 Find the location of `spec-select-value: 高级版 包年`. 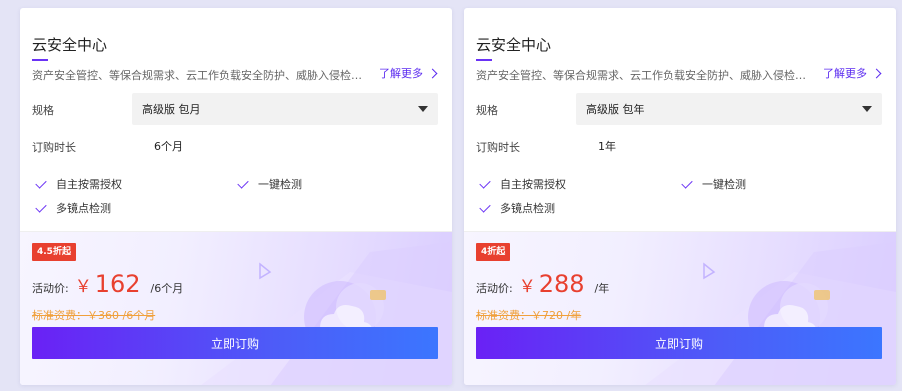

spec-select-value: 高级版 包年 is located at coordinates (615, 109).